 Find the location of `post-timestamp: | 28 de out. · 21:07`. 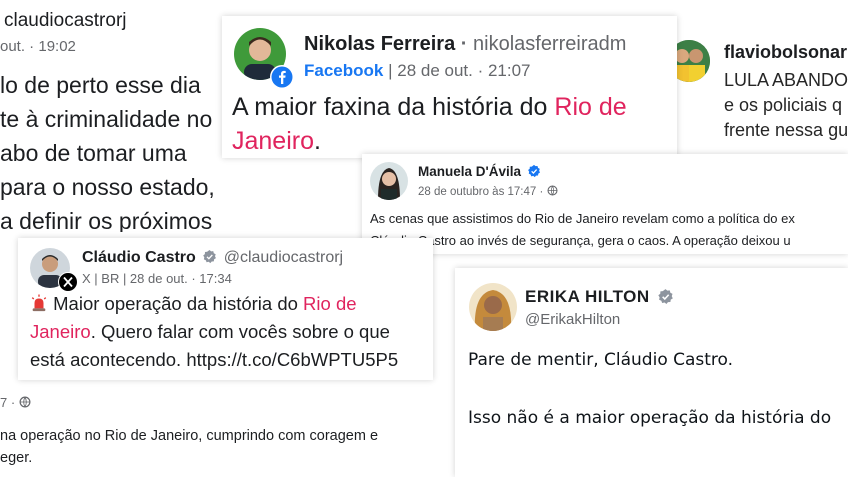

post-timestamp: | 28 de out. · 21:07 is located at coordinates (459, 70).